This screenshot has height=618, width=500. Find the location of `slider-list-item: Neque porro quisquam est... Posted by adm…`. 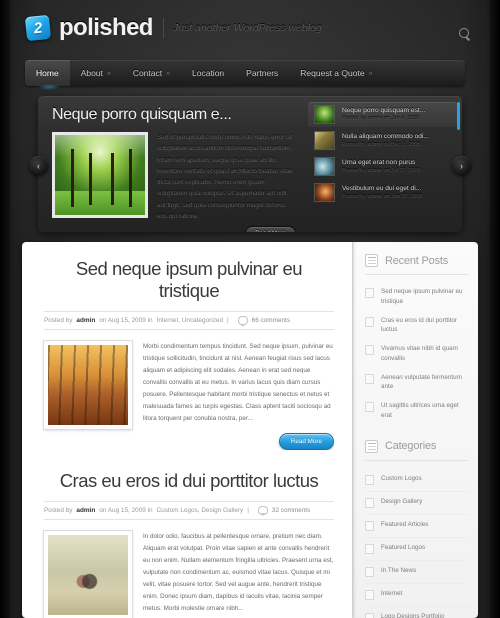

slider-list-item: Neque porro quisquam est... Posted by adm… is located at coordinates (382, 114).